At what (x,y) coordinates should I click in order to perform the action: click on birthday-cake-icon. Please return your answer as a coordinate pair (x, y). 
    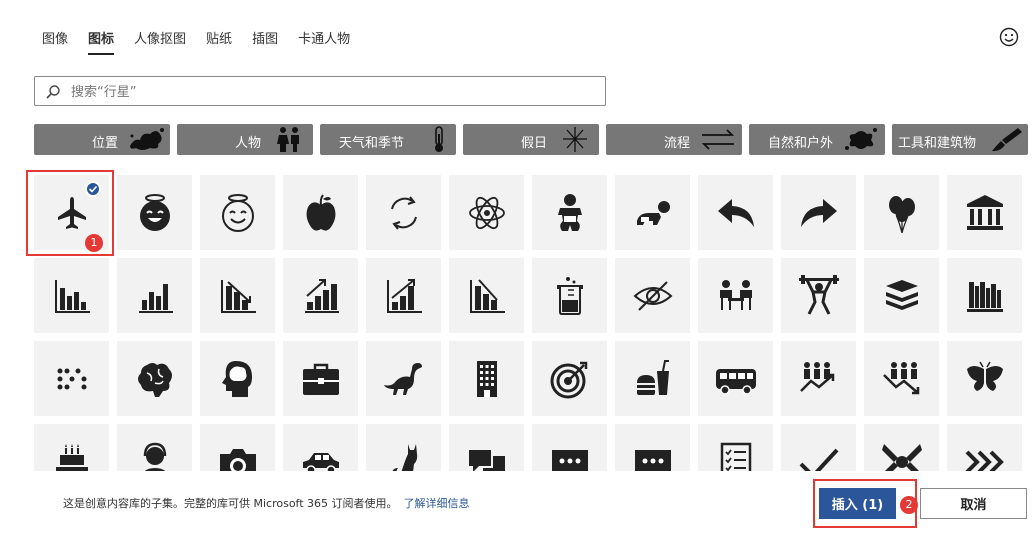
    Looking at the image, I should click on (71, 457).